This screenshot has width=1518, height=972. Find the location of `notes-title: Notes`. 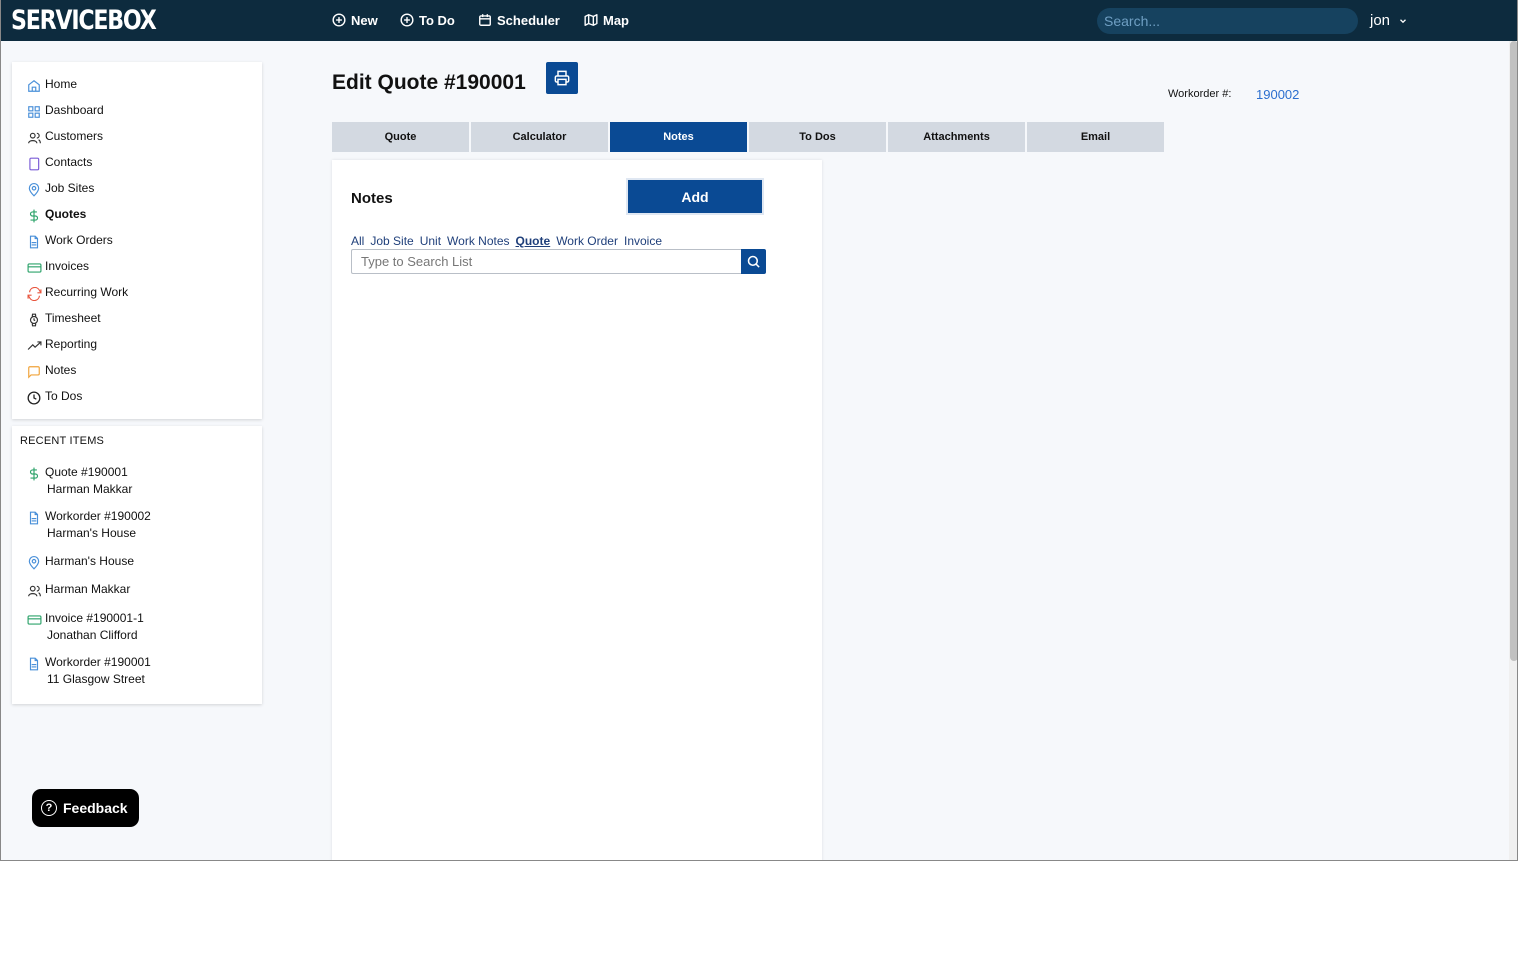

notes-title: Notes is located at coordinates (372, 198).